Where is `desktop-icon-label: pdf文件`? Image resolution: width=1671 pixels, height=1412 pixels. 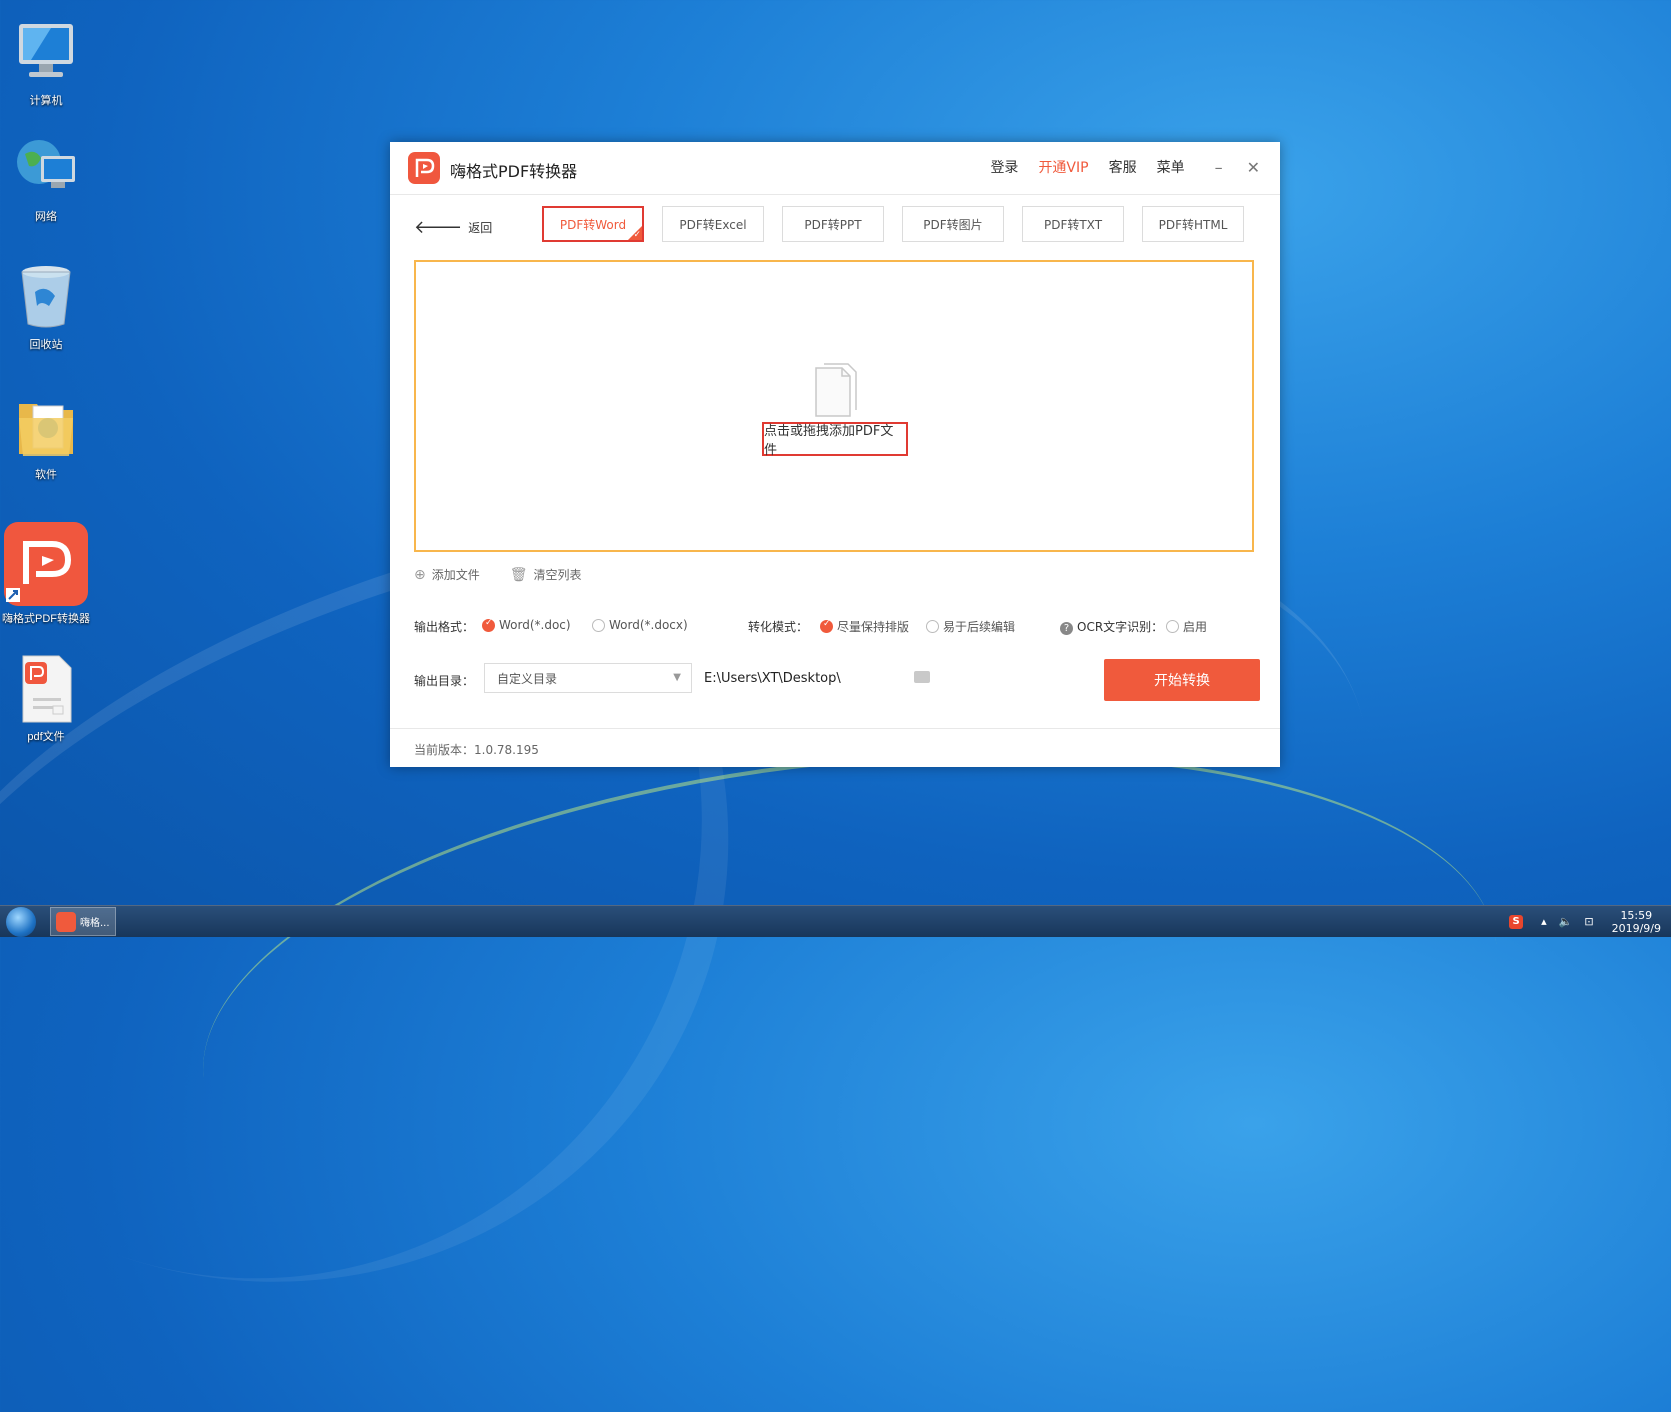
desktop-icon-label: pdf文件 is located at coordinates (46, 737).